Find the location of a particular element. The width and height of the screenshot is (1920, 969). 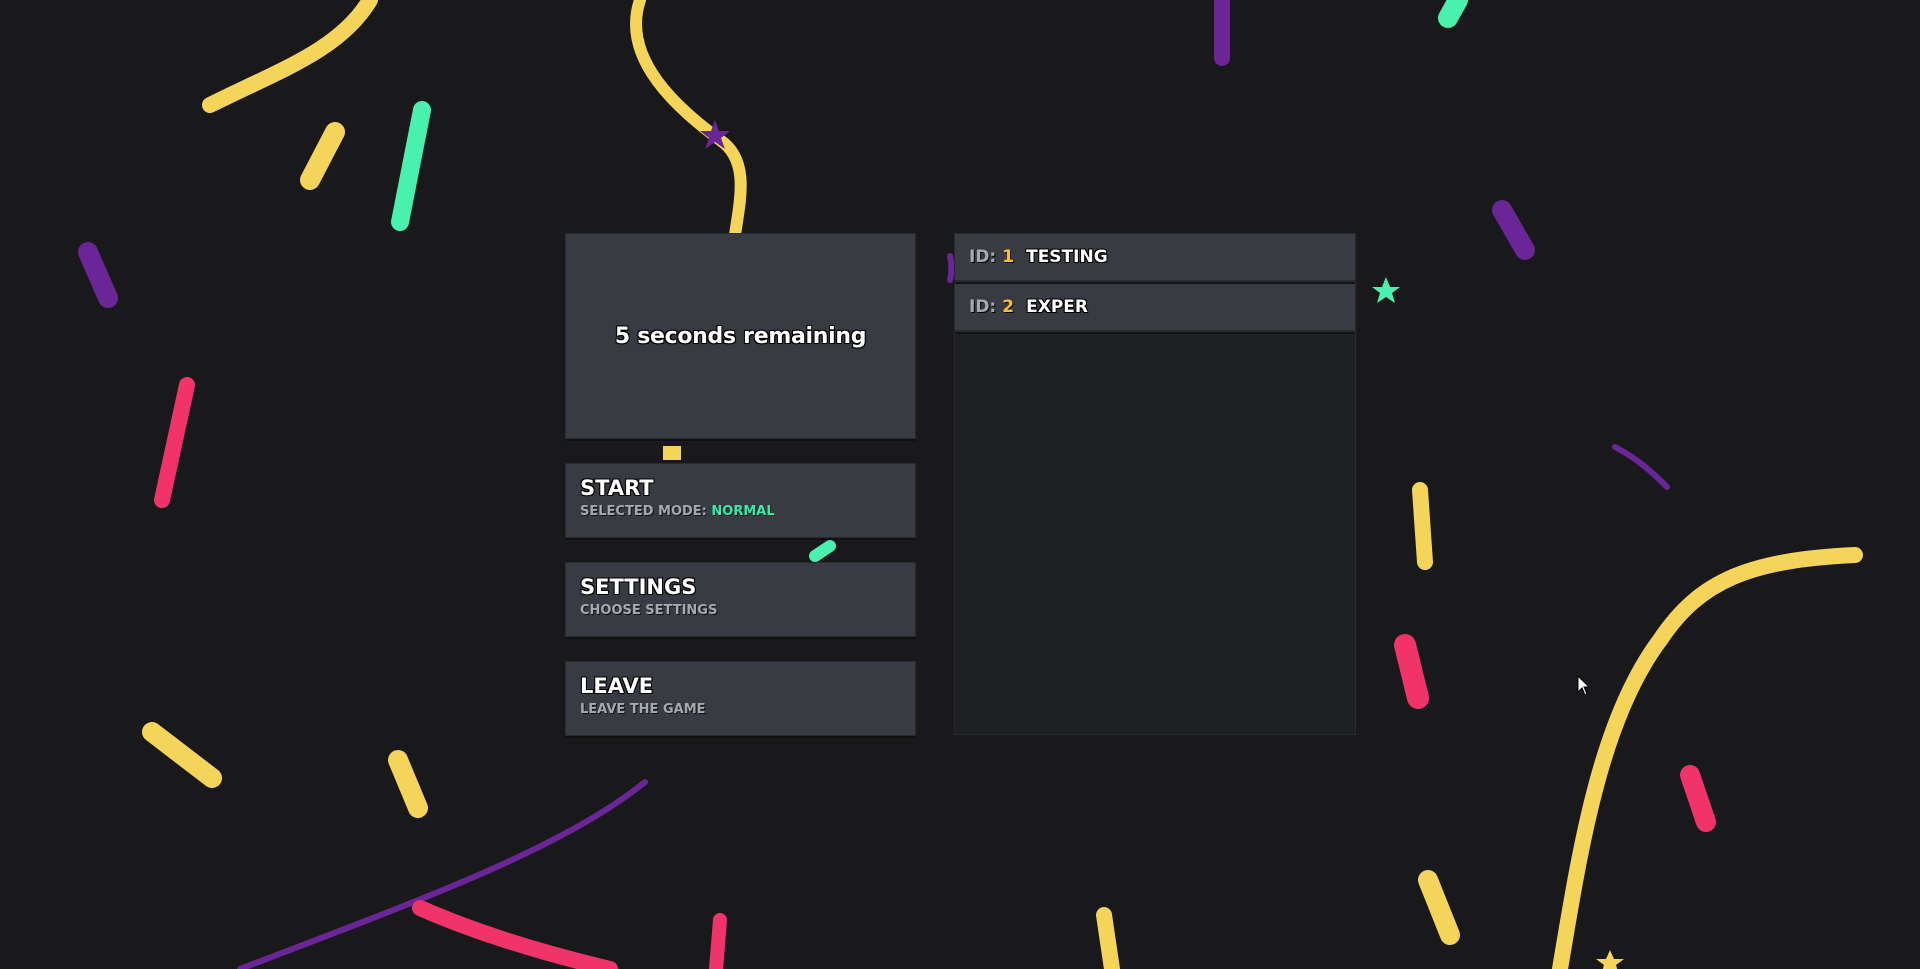

settings-subtitle: CHOOSE SETTINGS is located at coordinates (649, 610).